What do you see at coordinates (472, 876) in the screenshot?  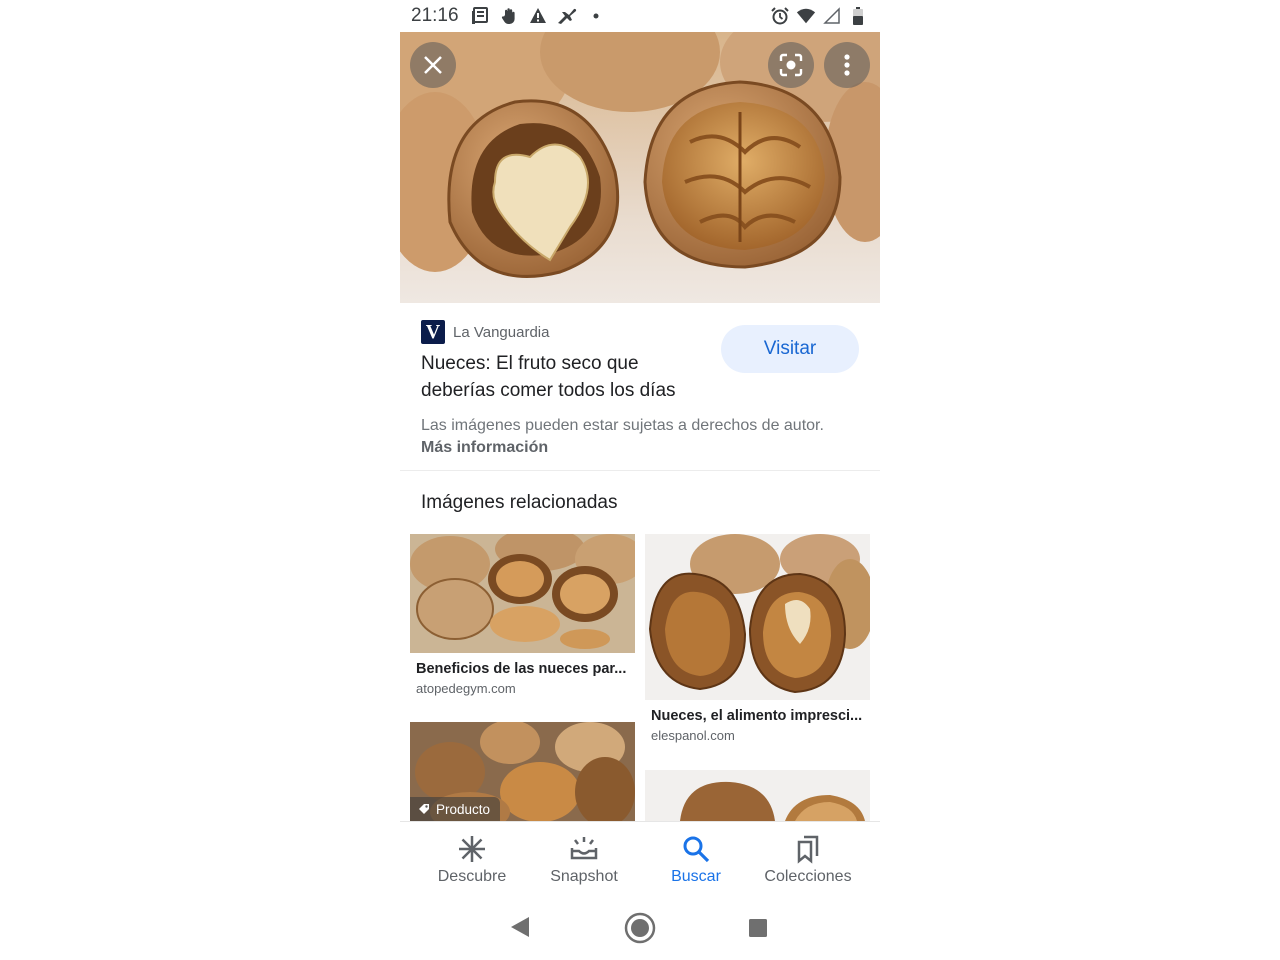 I see `nav-label: Descubre` at bounding box center [472, 876].